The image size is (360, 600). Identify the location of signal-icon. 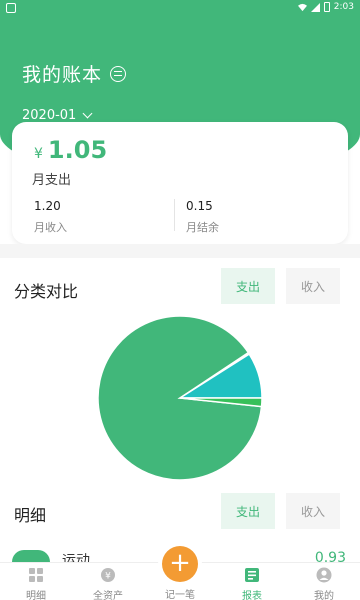
(315, 7).